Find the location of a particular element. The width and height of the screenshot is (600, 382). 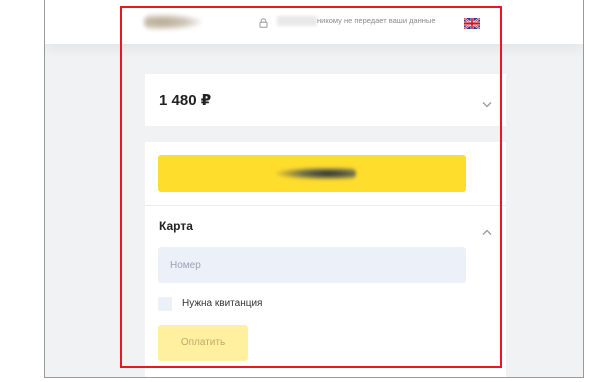

chevron-down-icon is located at coordinates (487, 104).